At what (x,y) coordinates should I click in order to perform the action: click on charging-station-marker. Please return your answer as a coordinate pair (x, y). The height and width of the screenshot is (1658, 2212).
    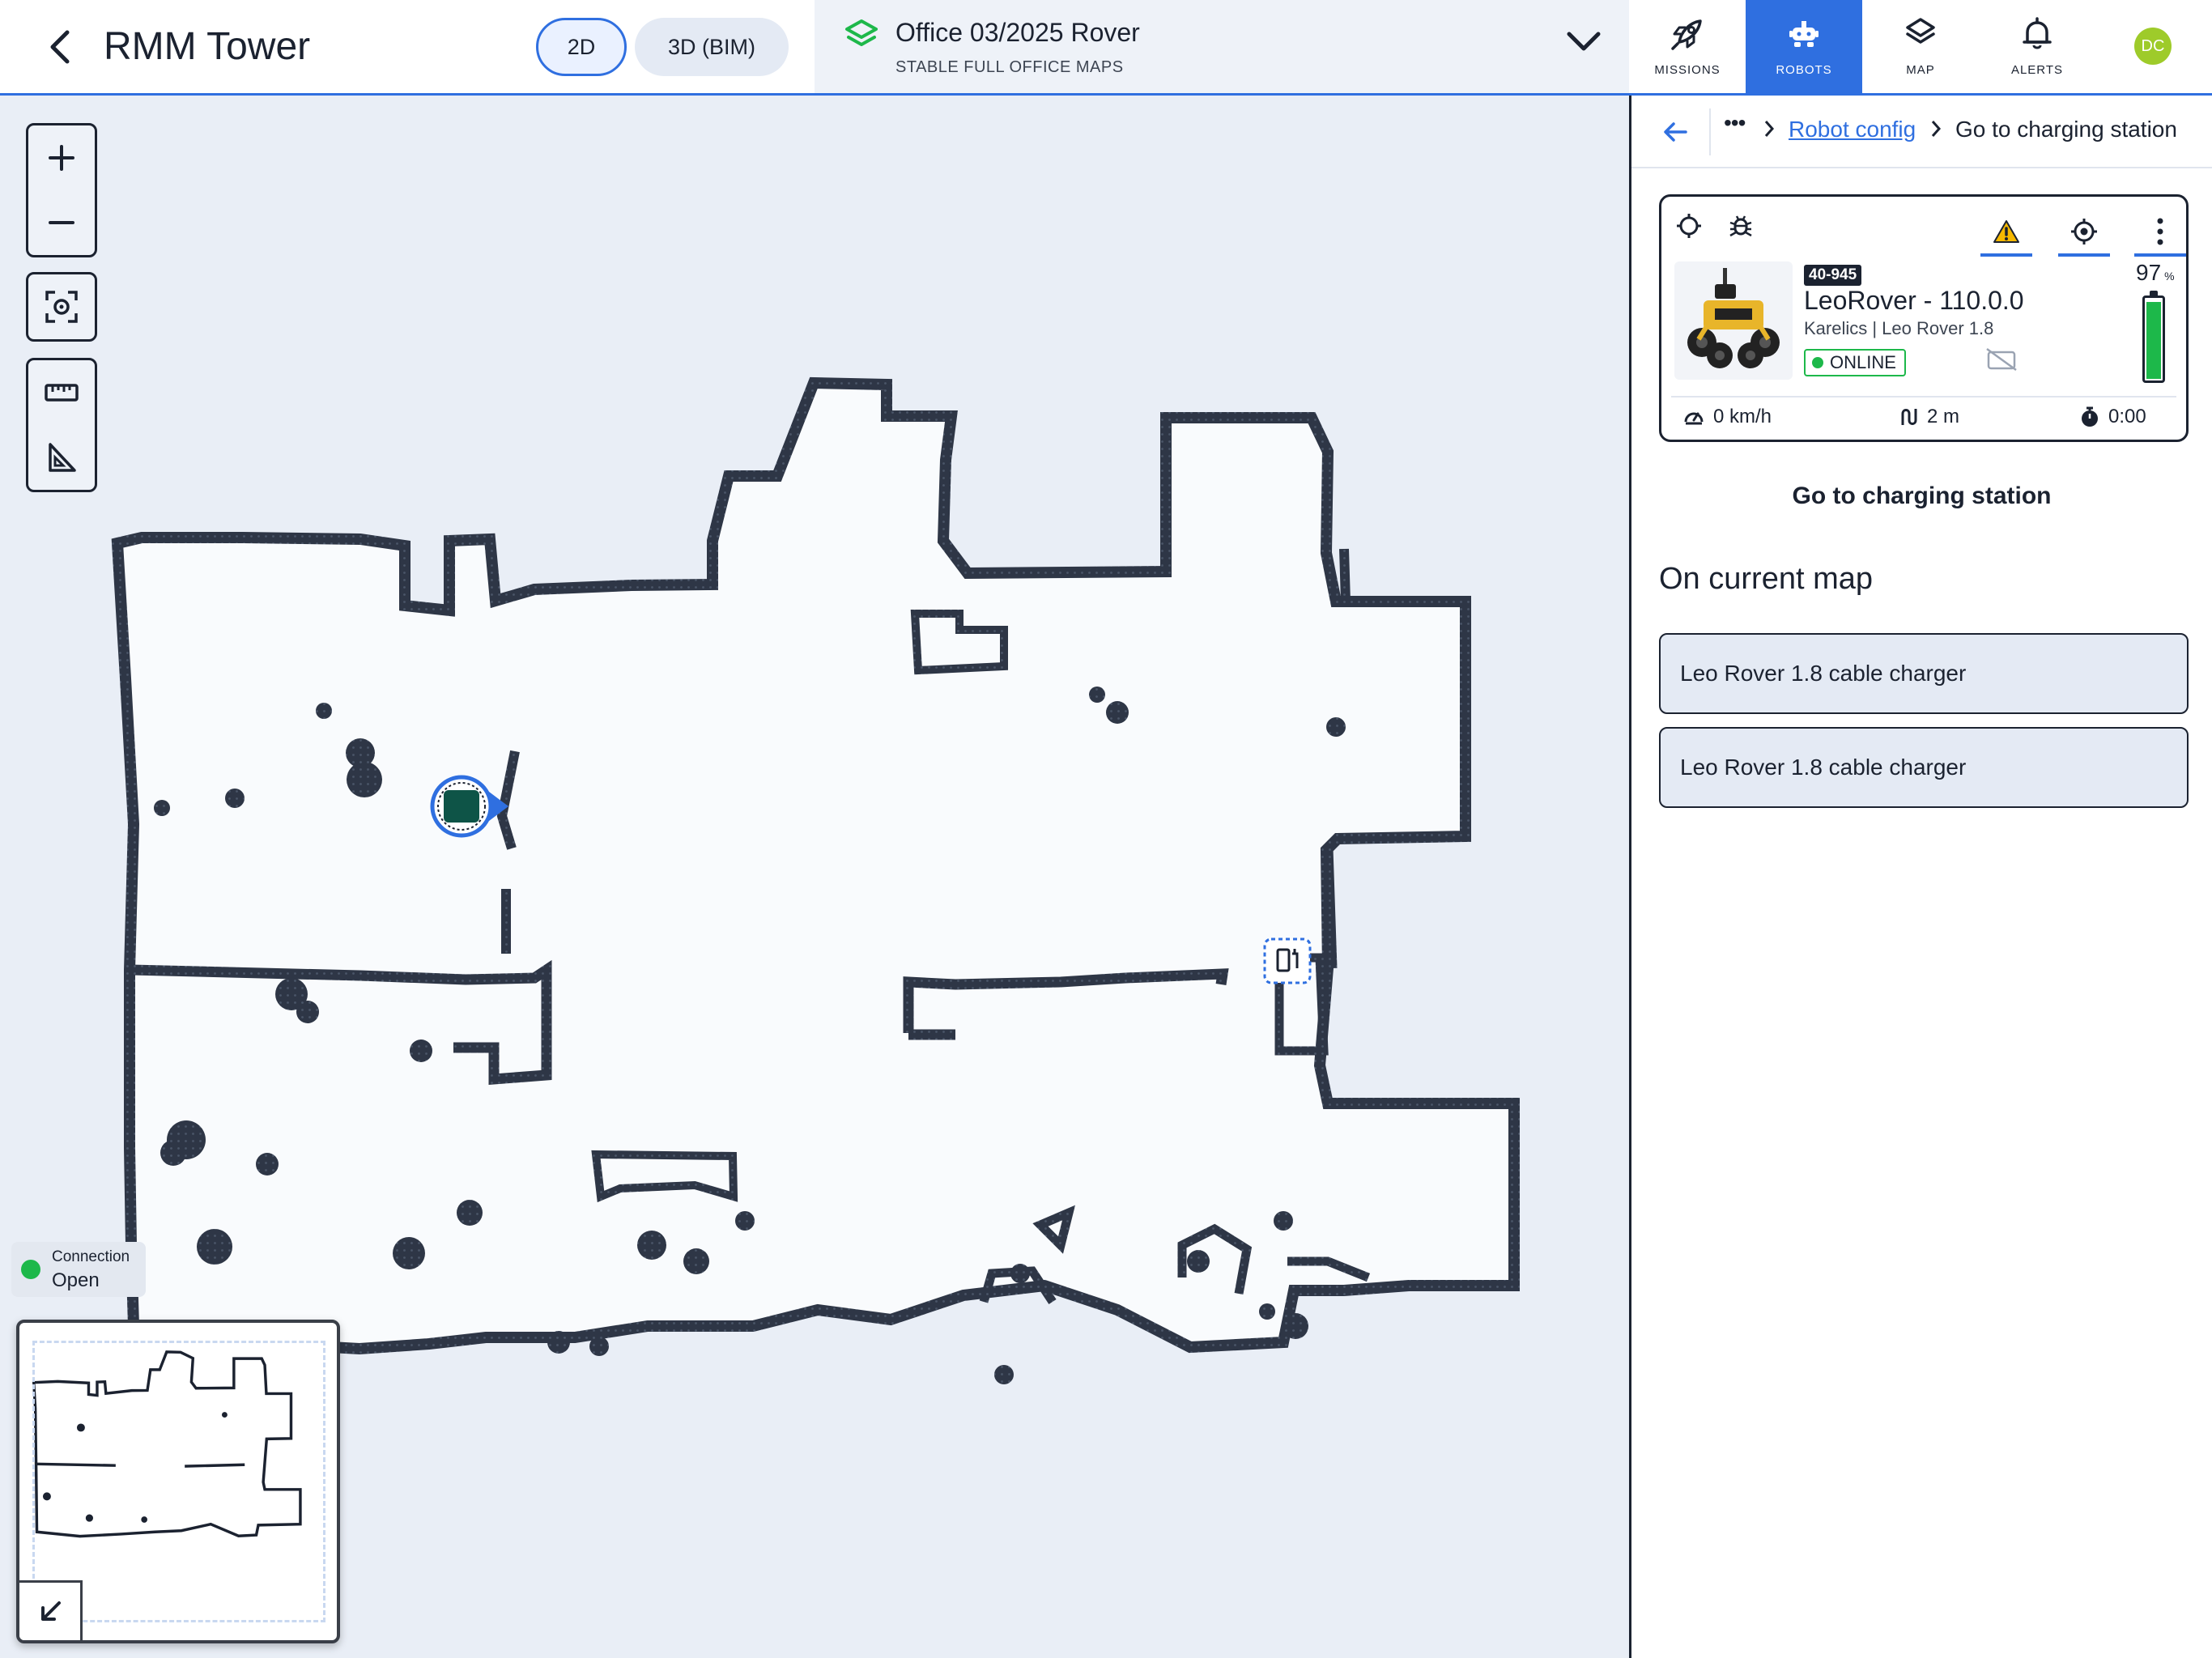
    Looking at the image, I should click on (1288, 960).